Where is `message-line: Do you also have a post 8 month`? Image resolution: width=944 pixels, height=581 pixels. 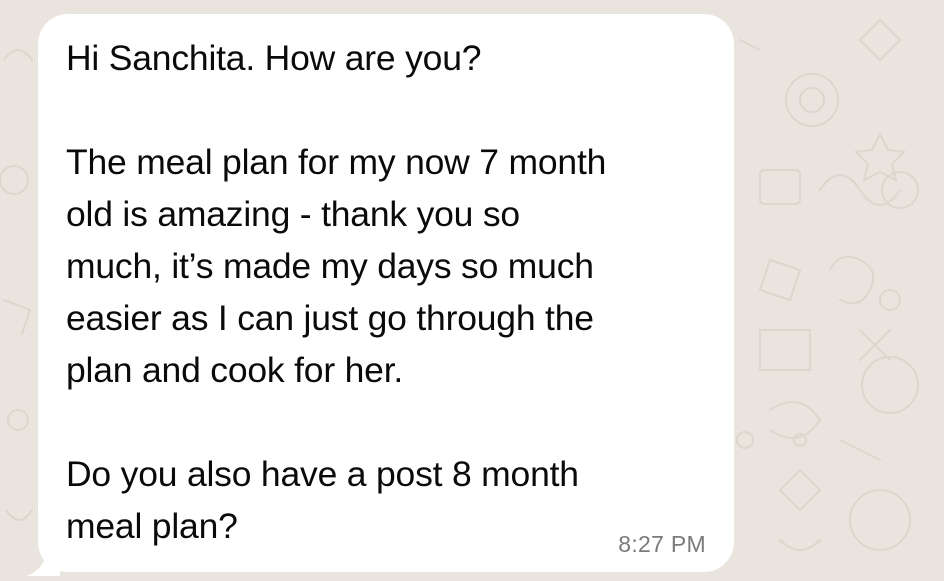 message-line: Do you also have a post 8 month is located at coordinates (322, 474).